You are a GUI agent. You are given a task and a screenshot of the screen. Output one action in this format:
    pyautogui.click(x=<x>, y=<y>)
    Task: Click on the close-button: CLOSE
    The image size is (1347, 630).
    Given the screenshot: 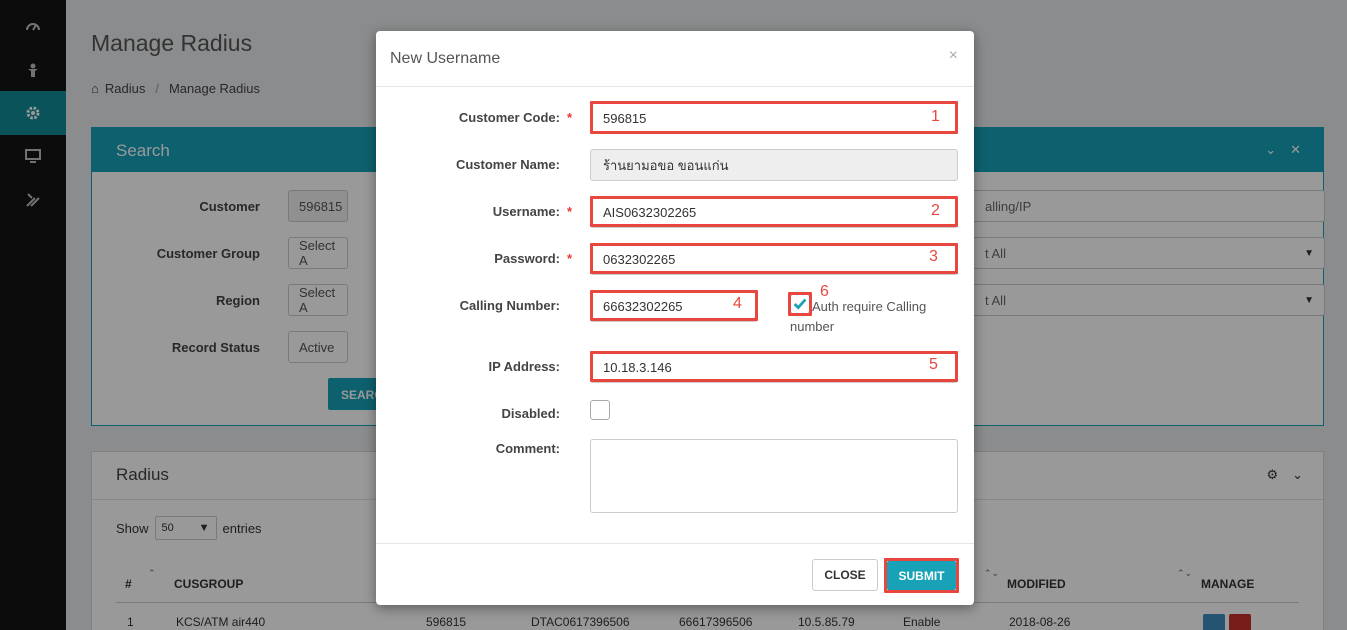 What is the action you would take?
    pyautogui.click(x=845, y=575)
    